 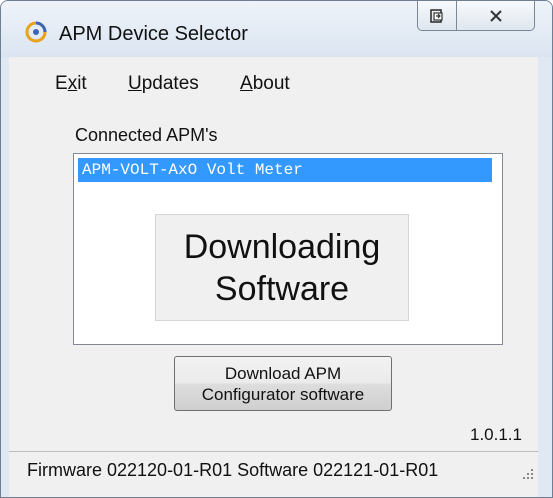 I want to click on apm-logo-icon, so click(x=36, y=32).